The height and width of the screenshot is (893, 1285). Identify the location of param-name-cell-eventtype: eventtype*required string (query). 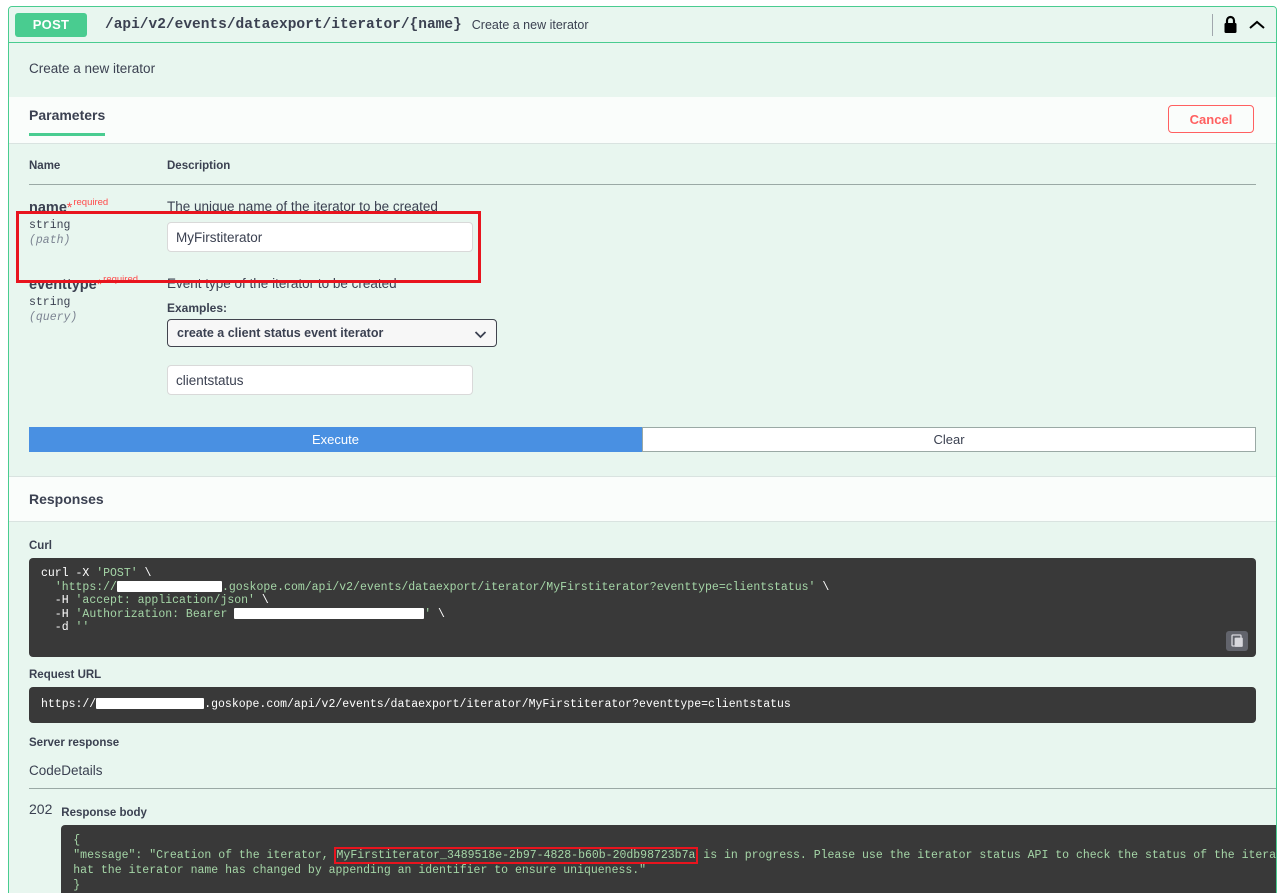
(98, 333).